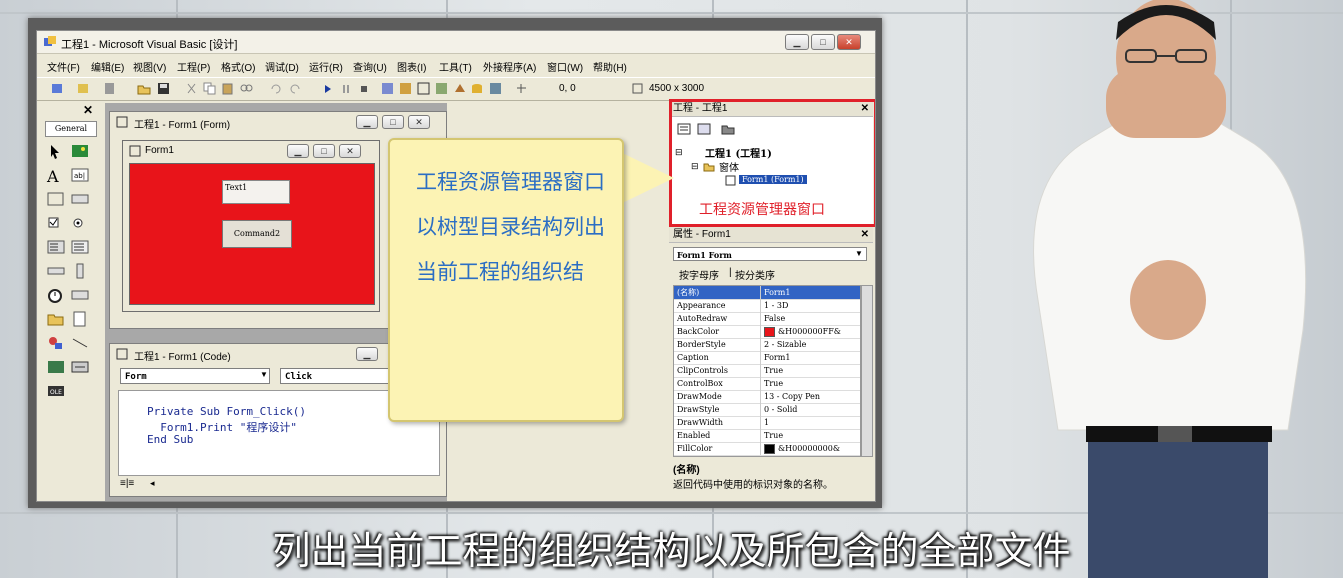 The width and height of the screenshot is (1343, 578). I want to click on property-row: DrawMode 13 - Copy Pen, so click(767, 397).